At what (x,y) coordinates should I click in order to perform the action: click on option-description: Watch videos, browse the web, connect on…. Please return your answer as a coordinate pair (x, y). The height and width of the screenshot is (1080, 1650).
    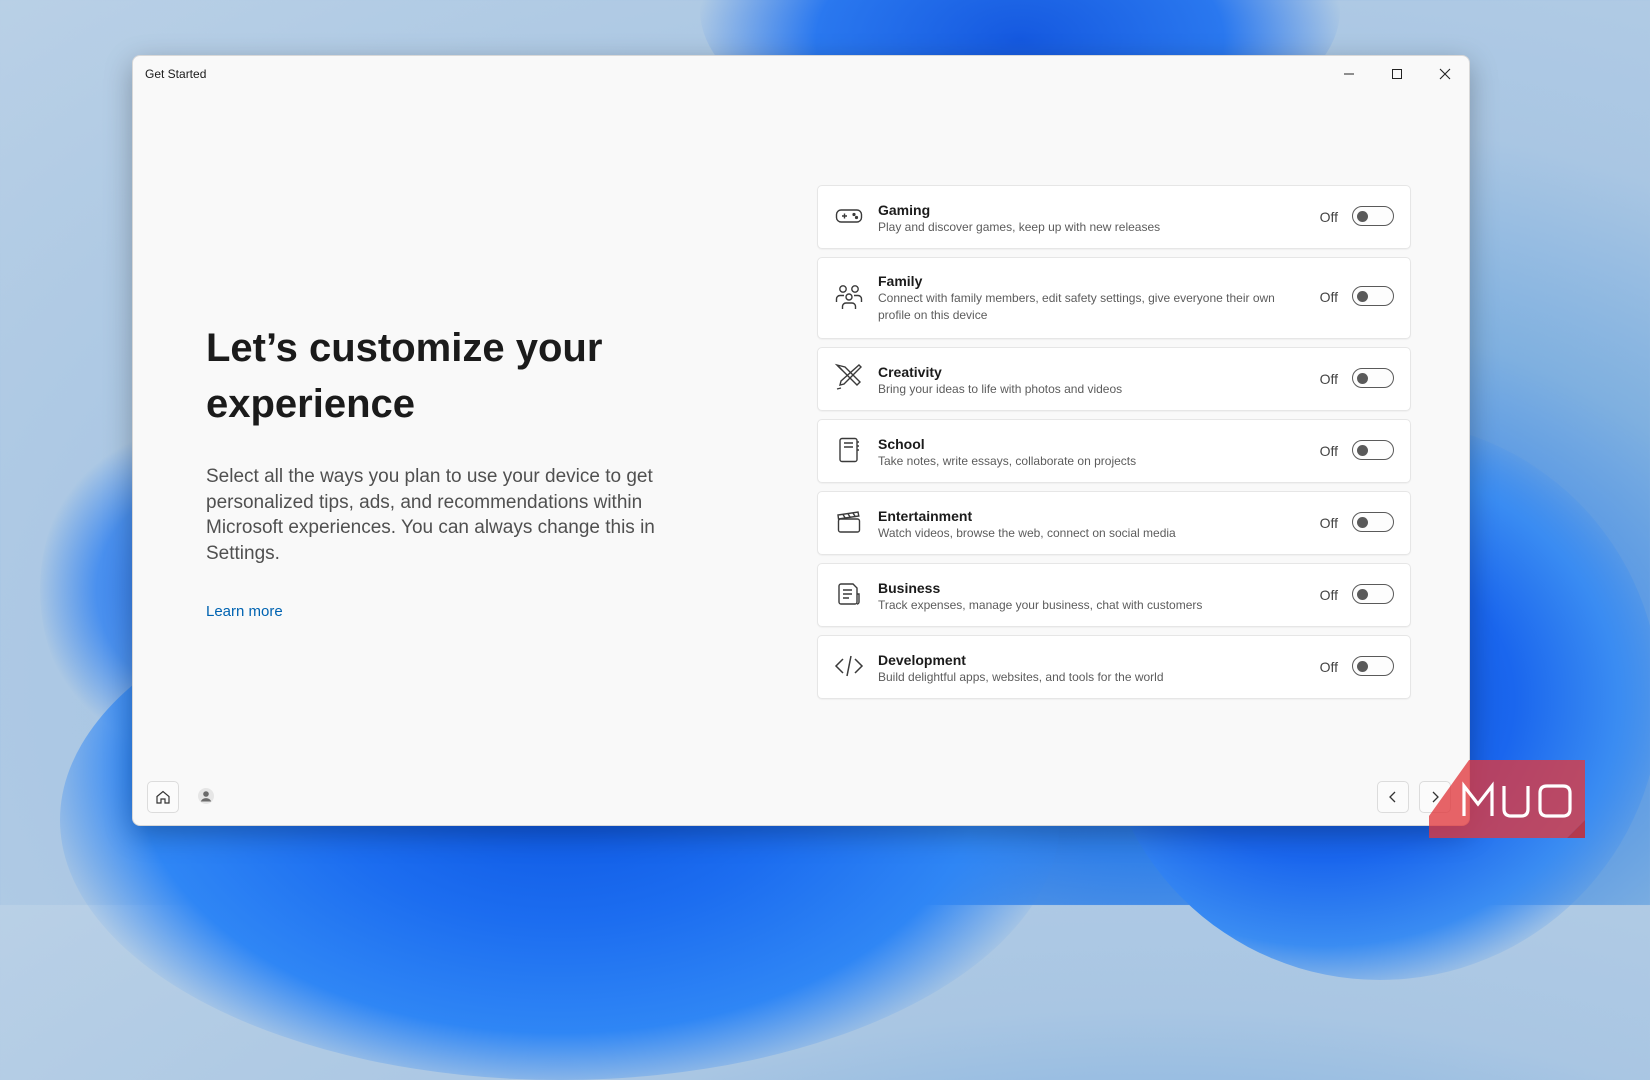
    Looking at the image, I should click on (1027, 533).